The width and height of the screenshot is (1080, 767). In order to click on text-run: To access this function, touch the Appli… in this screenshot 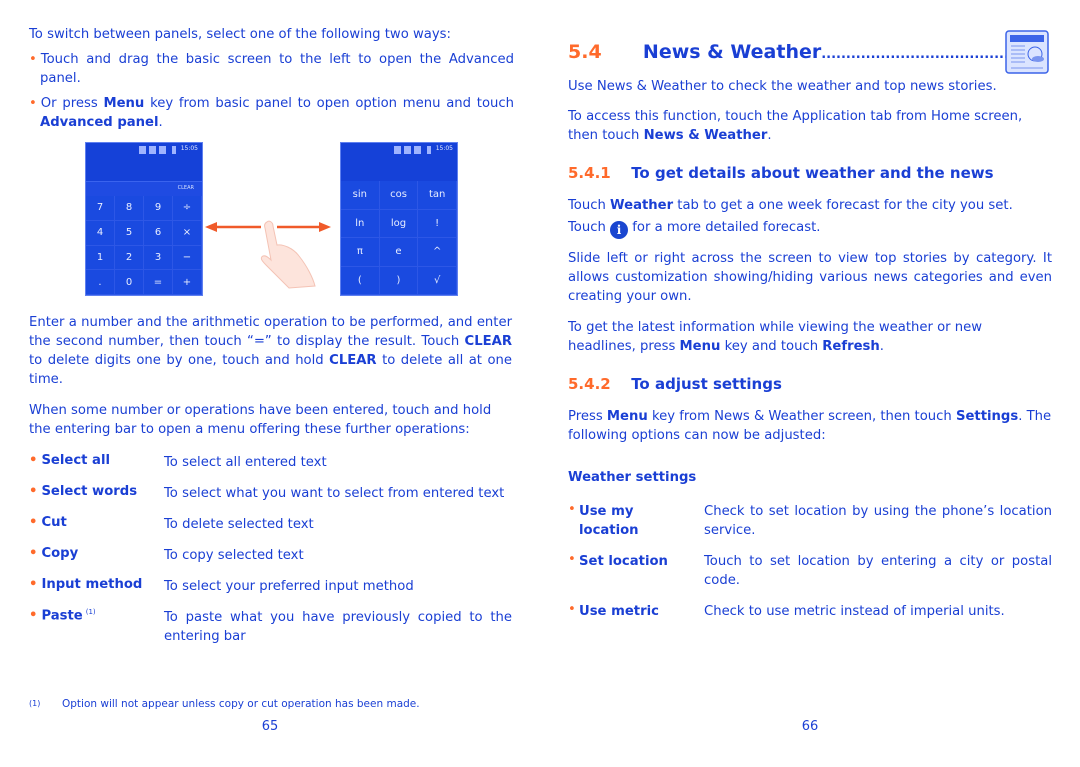, I will do `click(795, 126)`.